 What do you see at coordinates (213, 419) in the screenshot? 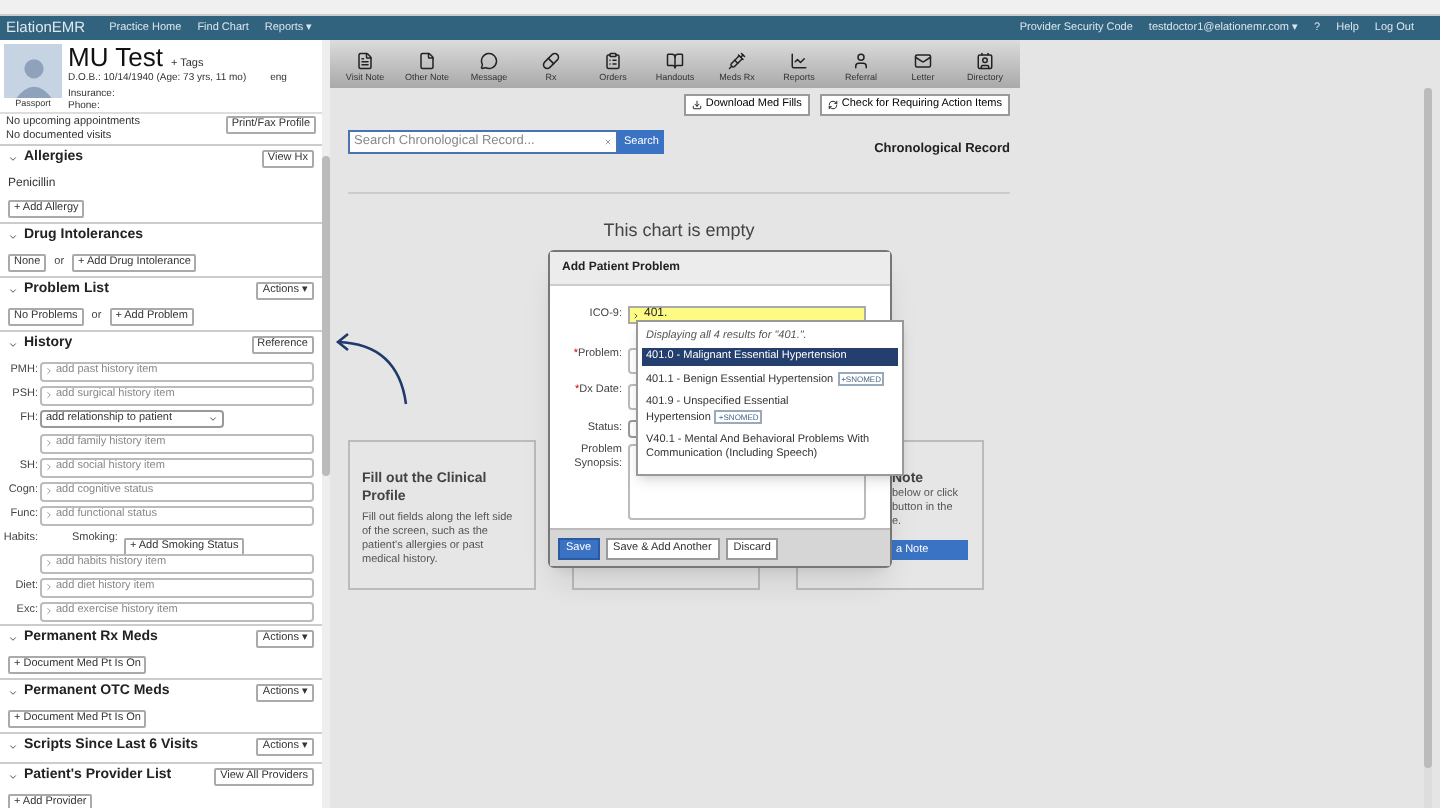
I see `caret-icon` at bounding box center [213, 419].